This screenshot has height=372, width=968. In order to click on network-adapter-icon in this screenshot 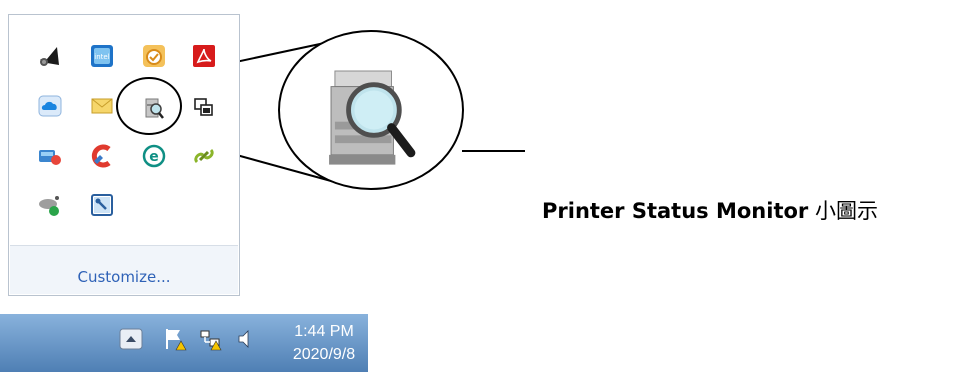, I will do `click(50, 156)`.